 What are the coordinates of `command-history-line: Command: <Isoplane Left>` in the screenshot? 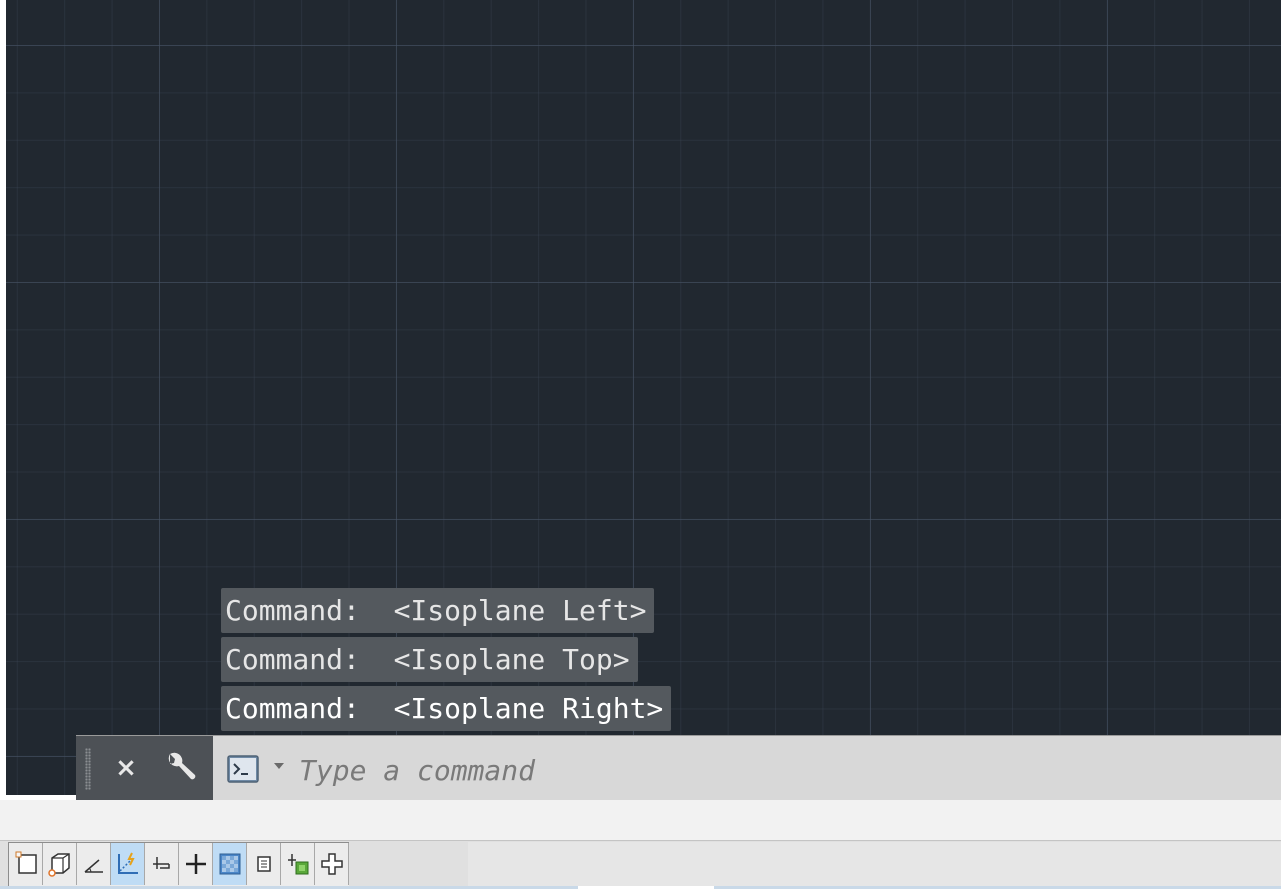 It's located at (438, 610).